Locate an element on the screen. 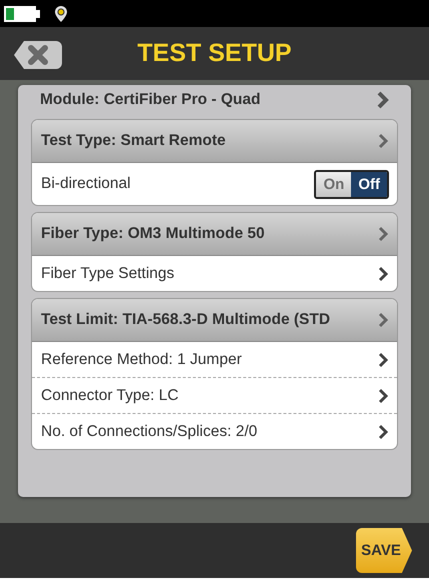 This screenshot has height=581, width=429. setting-label: No. of Connections/Splices: 2/0 is located at coordinates (149, 431).